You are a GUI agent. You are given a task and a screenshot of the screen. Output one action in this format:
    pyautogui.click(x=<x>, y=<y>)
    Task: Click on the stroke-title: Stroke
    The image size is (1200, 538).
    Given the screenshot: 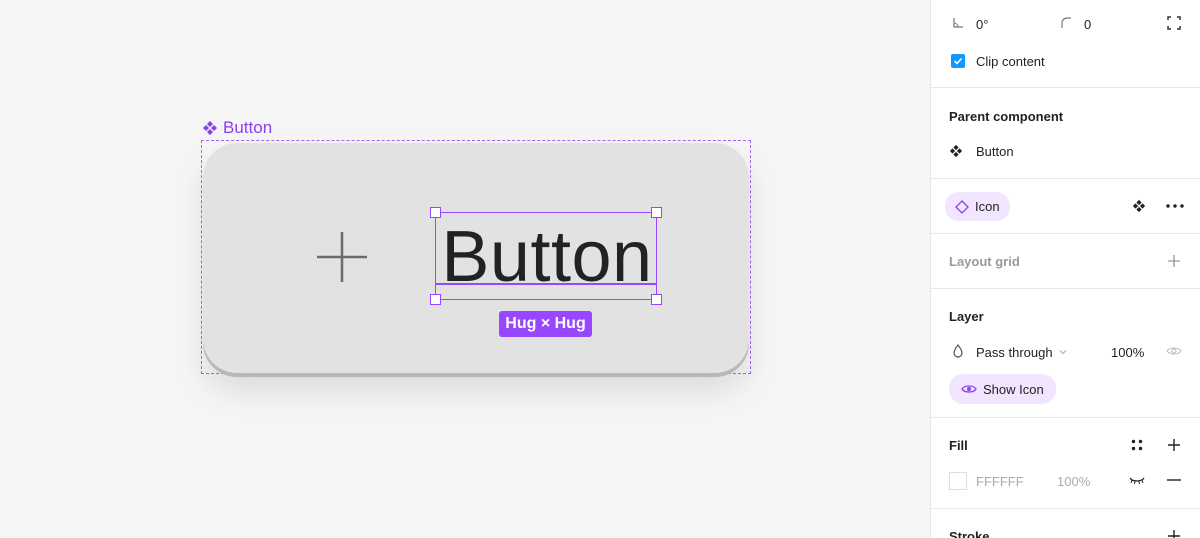 What is the action you would take?
    pyautogui.click(x=969, y=533)
    